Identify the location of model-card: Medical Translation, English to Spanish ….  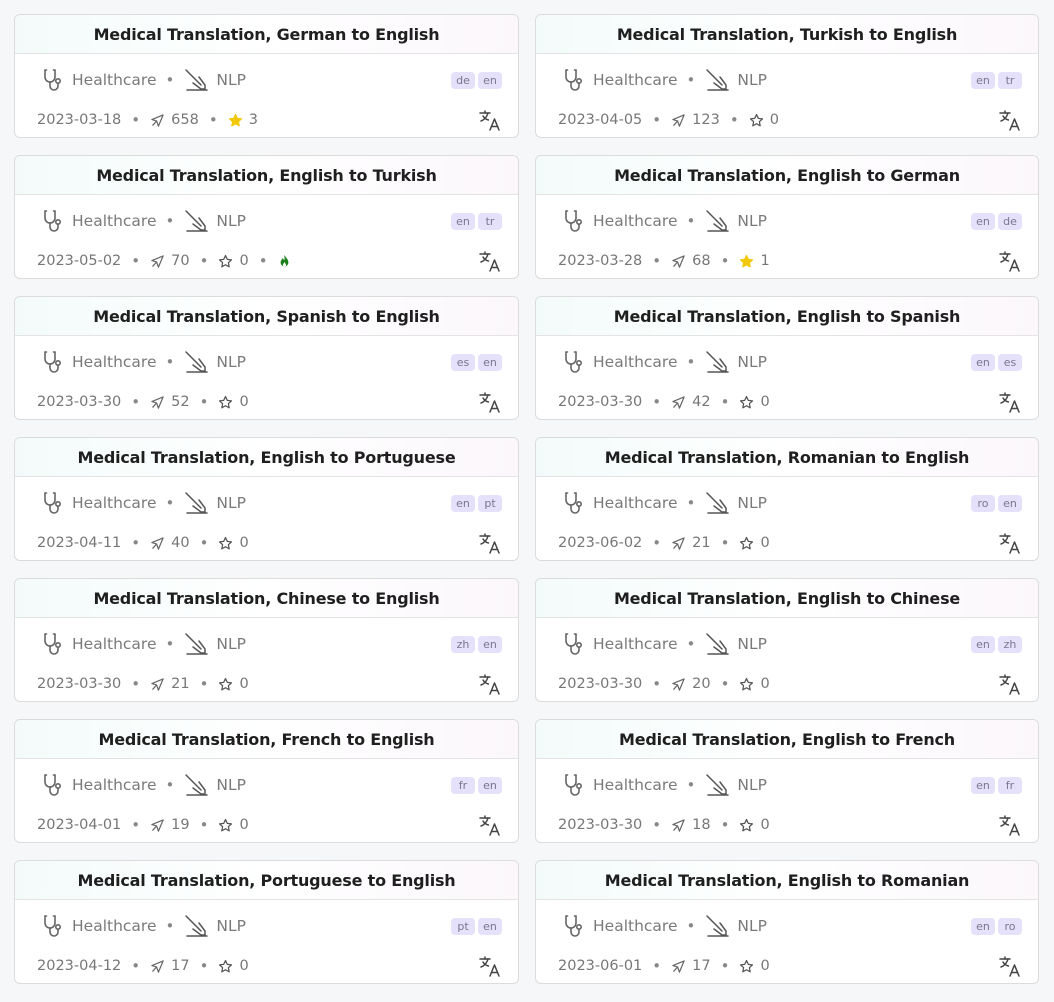
(787, 358).